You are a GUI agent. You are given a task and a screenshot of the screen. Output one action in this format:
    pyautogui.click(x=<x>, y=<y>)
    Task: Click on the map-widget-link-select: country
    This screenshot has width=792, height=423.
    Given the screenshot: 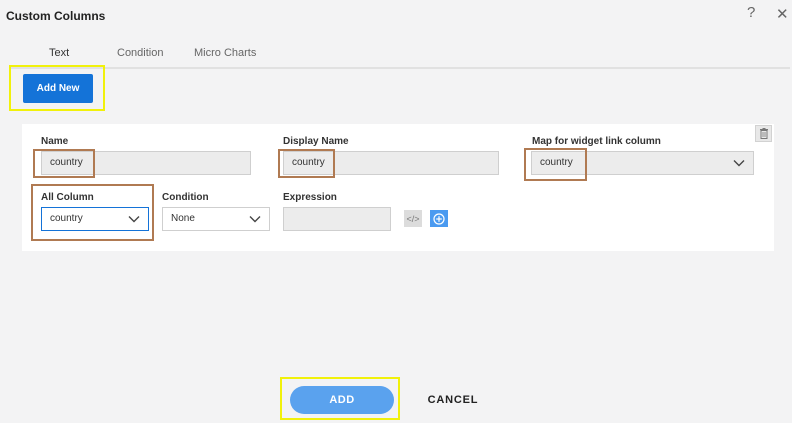 What is the action you would take?
    pyautogui.click(x=642, y=163)
    